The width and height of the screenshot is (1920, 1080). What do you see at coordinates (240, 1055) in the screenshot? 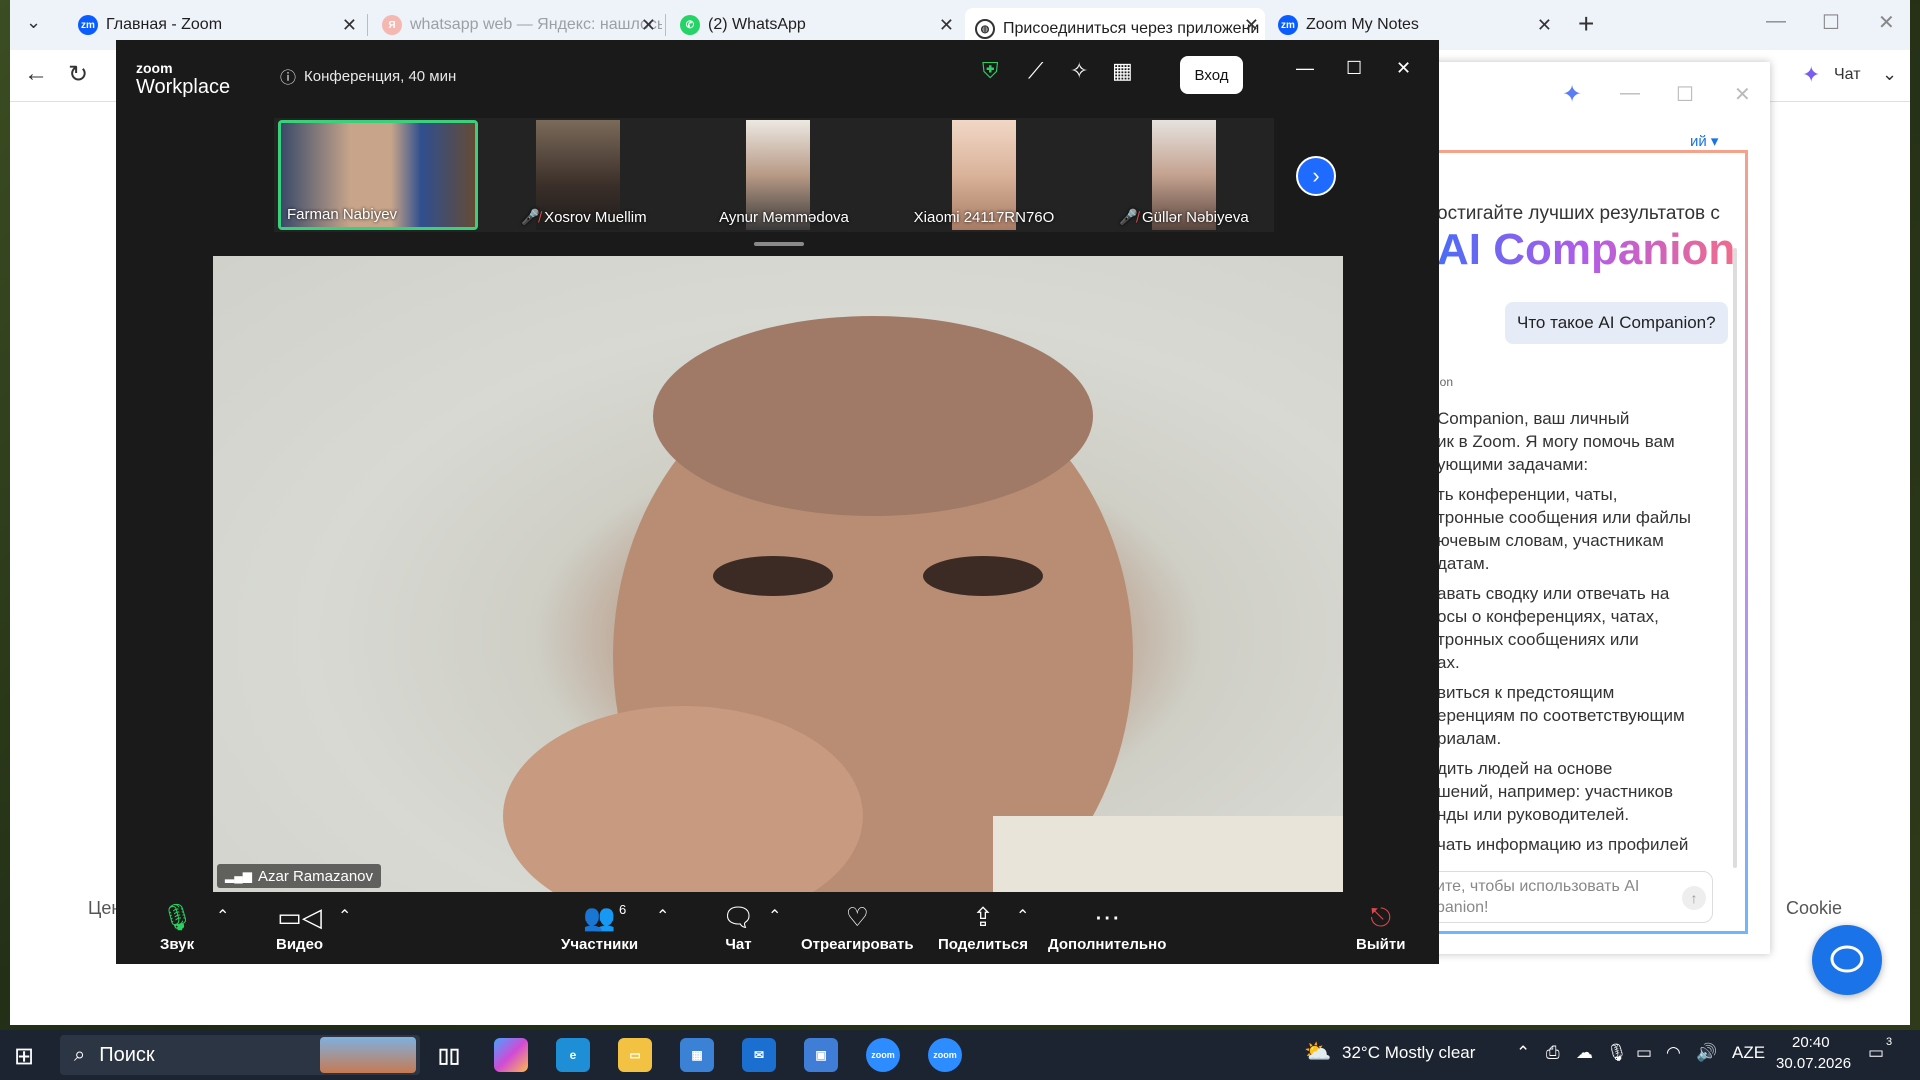
I see `taskbar-search: ⌕ Поиск` at bounding box center [240, 1055].